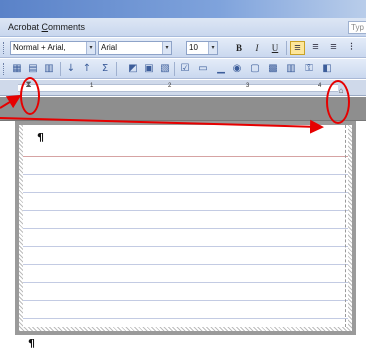 The width and height of the screenshot is (366, 353). I want to click on sort-descending-icon: ↑, so click(87, 68).